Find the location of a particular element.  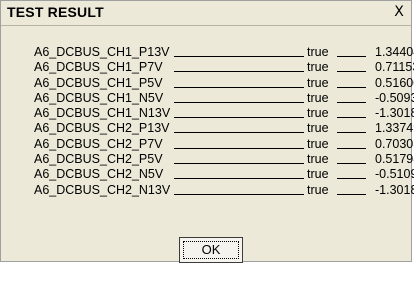

ok-button: OK is located at coordinates (211, 250).